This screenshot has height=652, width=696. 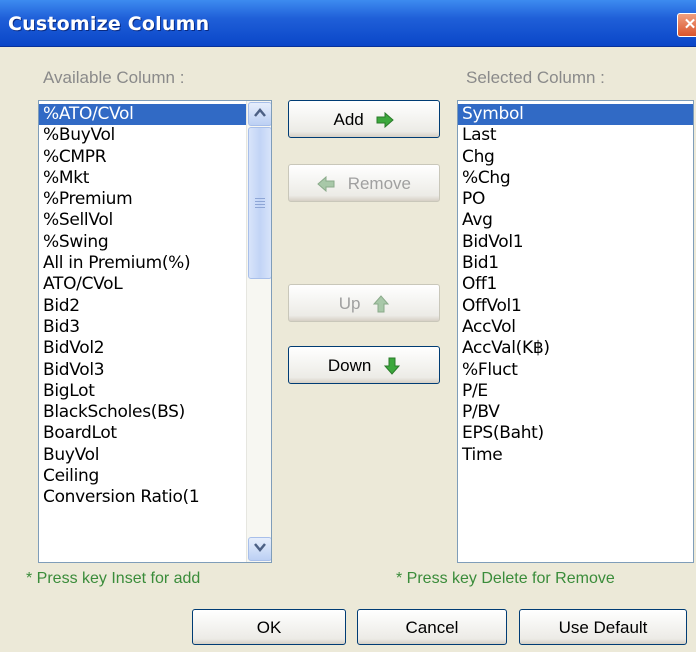 I want to click on list-item: Symbol, so click(x=575, y=115).